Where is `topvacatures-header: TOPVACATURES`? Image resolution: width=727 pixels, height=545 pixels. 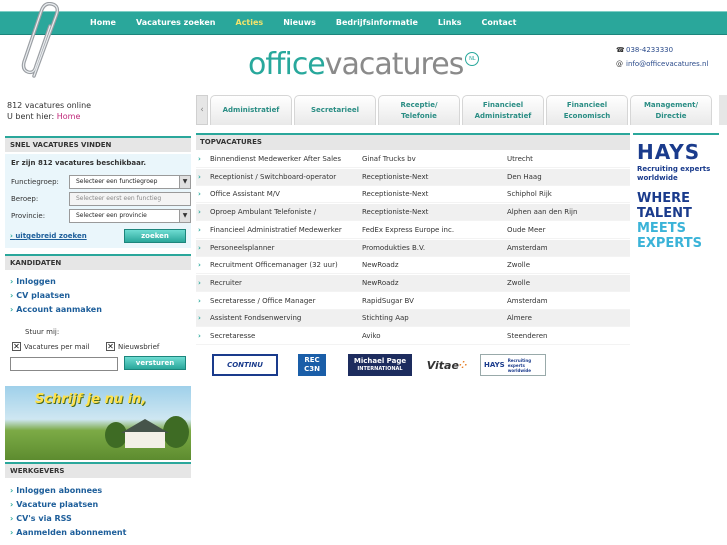
topvacatures-header: TOPVACATURES is located at coordinates (413, 141).